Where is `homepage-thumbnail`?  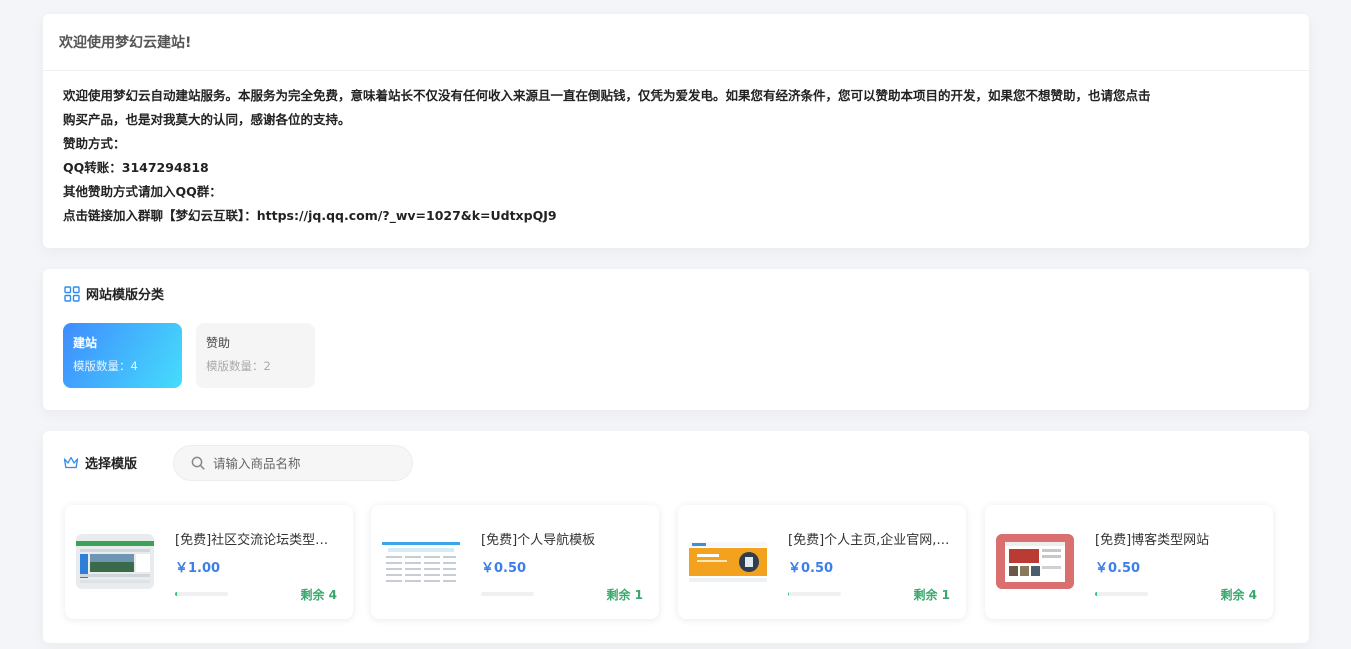
homepage-thumbnail is located at coordinates (728, 561).